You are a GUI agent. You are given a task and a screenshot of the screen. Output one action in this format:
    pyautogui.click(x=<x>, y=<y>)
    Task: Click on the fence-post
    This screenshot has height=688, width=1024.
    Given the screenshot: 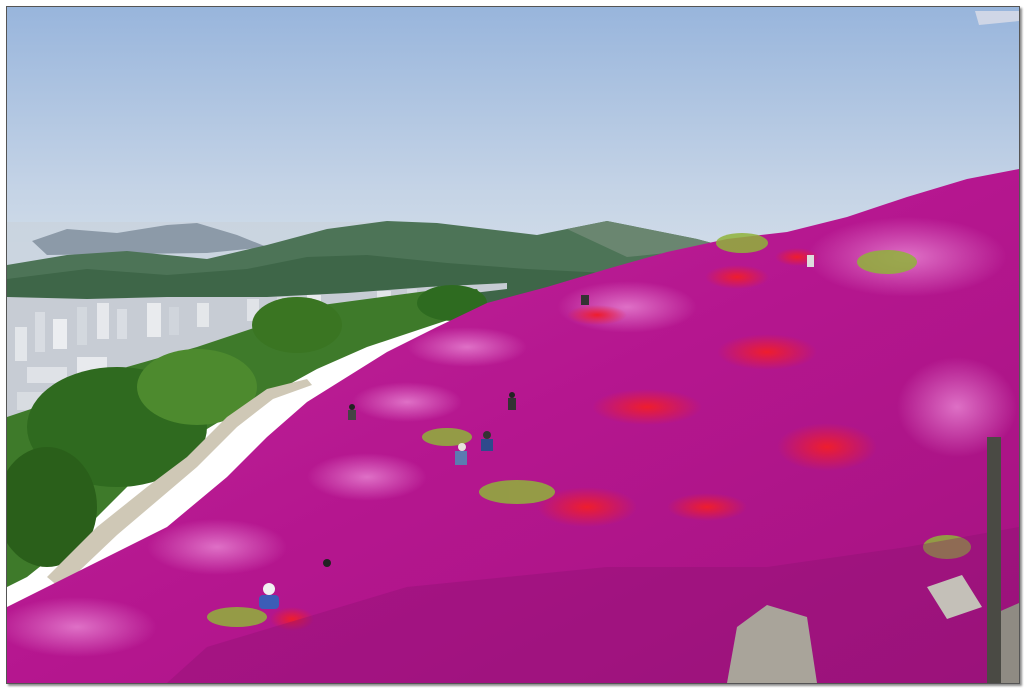 What is the action you would take?
    pyautogui.click(x=994, y=560)
    